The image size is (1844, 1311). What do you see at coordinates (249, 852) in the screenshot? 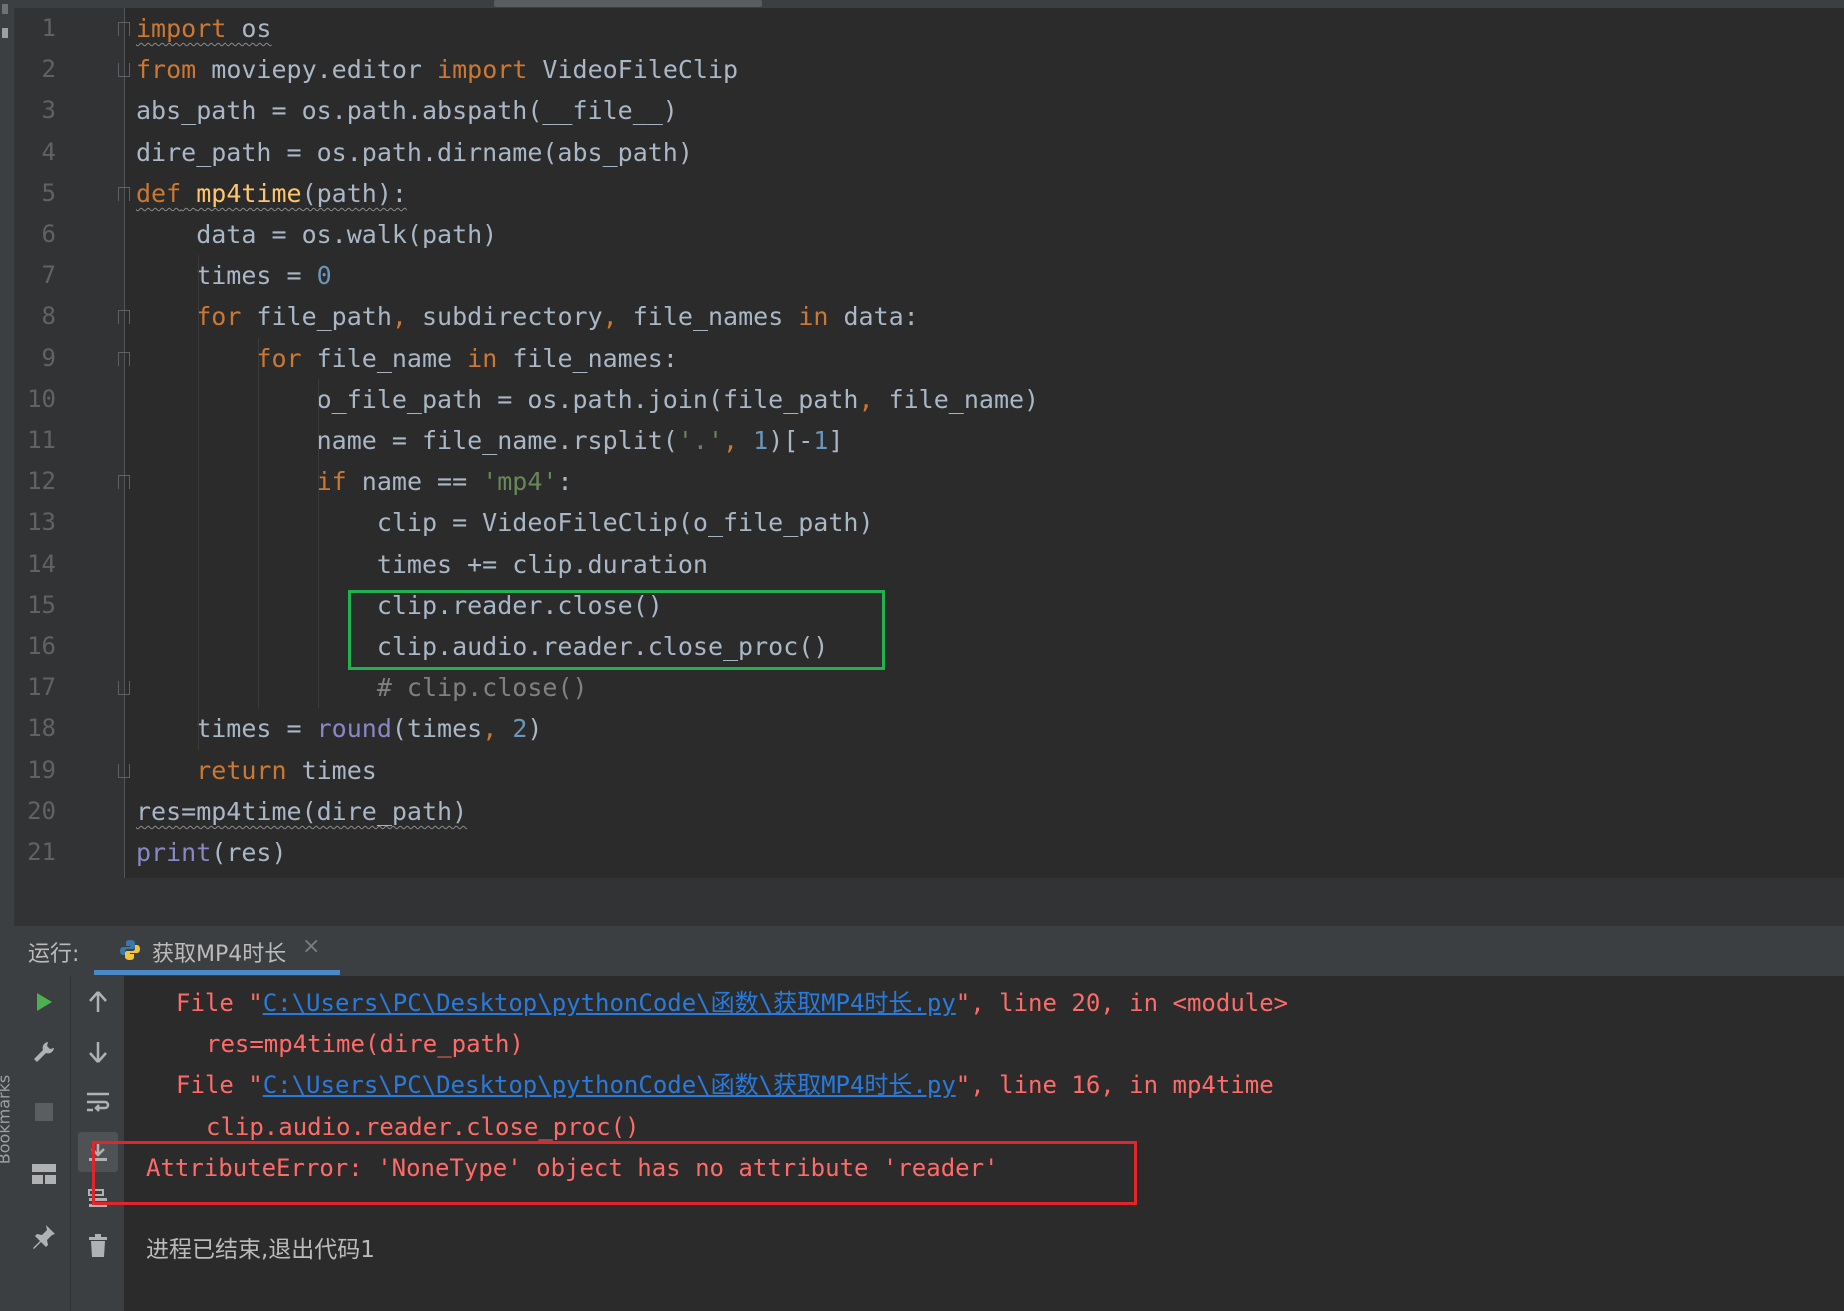
I see `code-token: (res)` at bounding box center [249, 852].